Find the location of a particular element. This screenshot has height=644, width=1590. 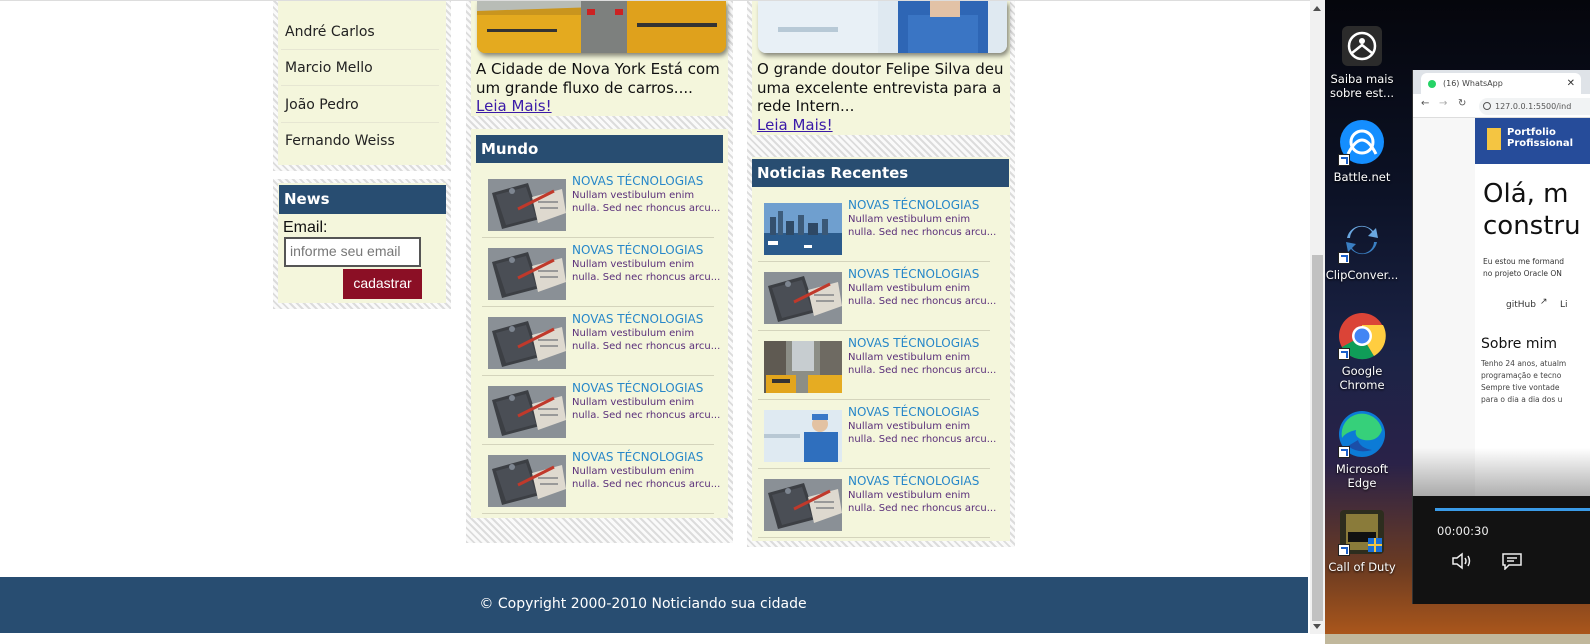

doctor-read-more-link: Leia Mais! is located at coordinates (795, 125).